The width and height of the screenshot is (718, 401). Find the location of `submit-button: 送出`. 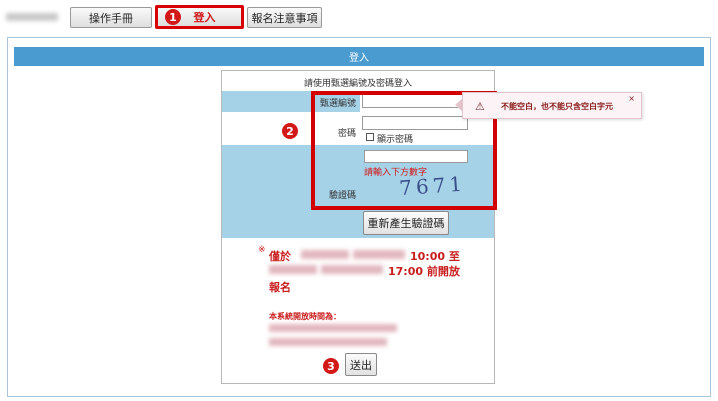

submit-button: 送出 is located at coordinates (361, 364).